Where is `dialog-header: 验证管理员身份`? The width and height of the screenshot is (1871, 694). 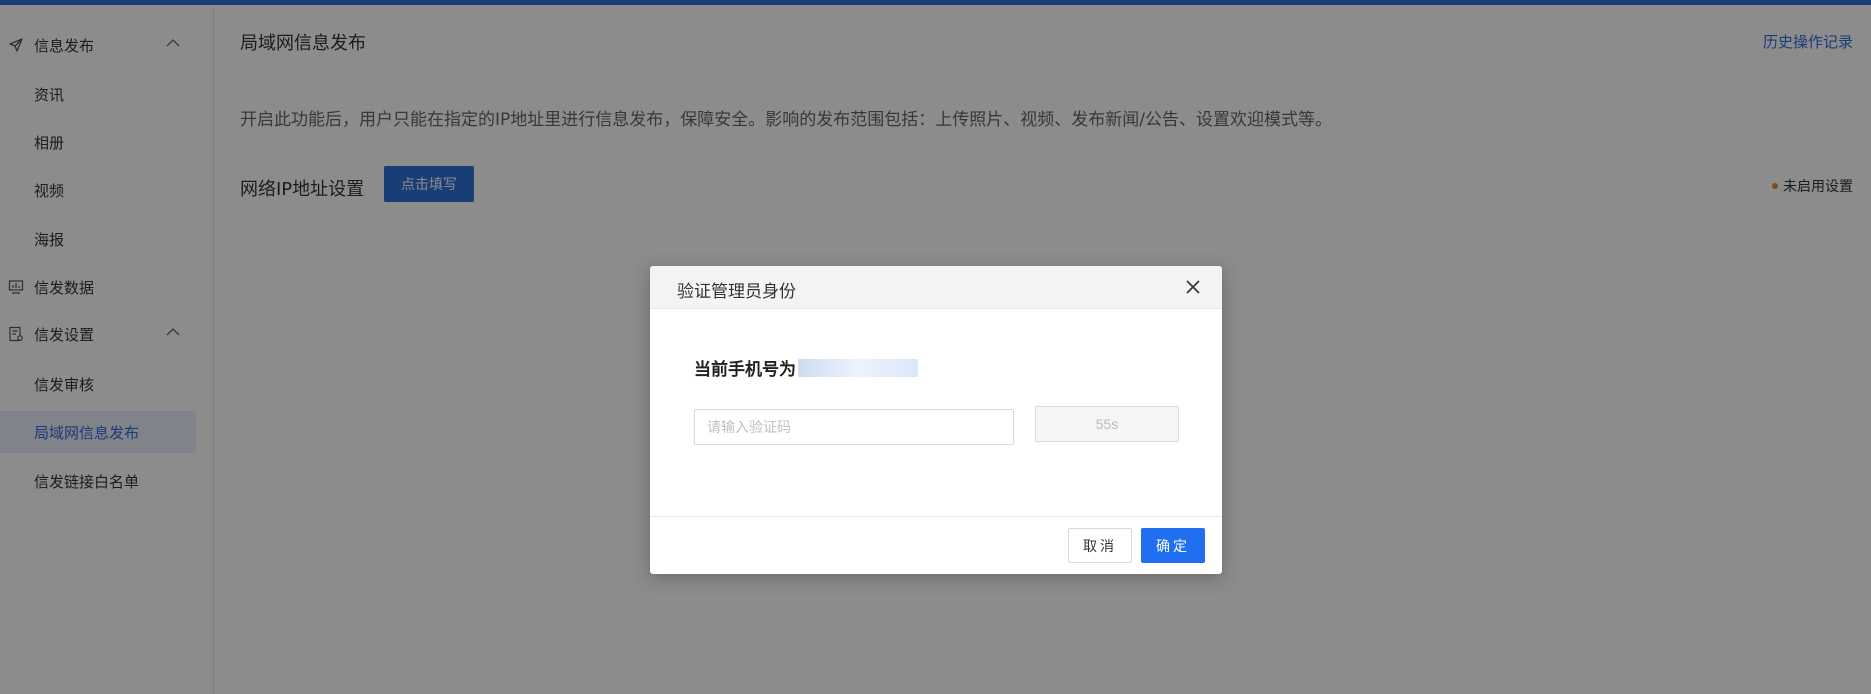 dialog-header: 验证管理员身份 is located at coordinates (936, 287).